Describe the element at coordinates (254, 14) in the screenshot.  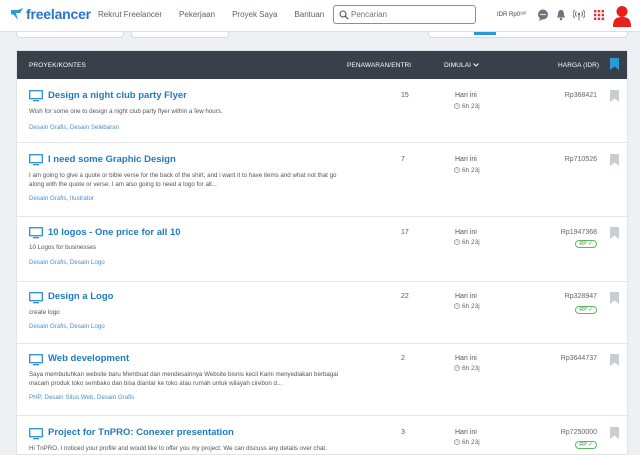
I see `nav-my-projects: Proyek Saya` at that location.